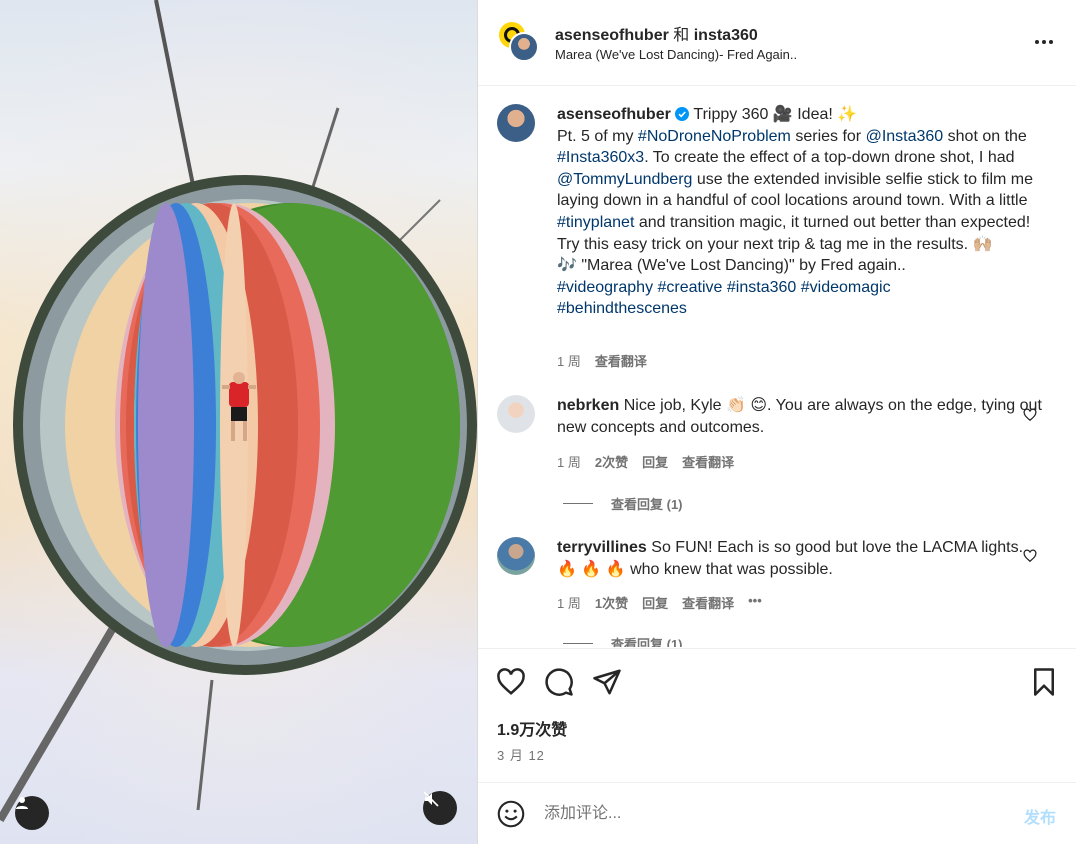 The width and height of the screenshot is (1076, 844). I want to click on and-label: 和, so click(681, 35).